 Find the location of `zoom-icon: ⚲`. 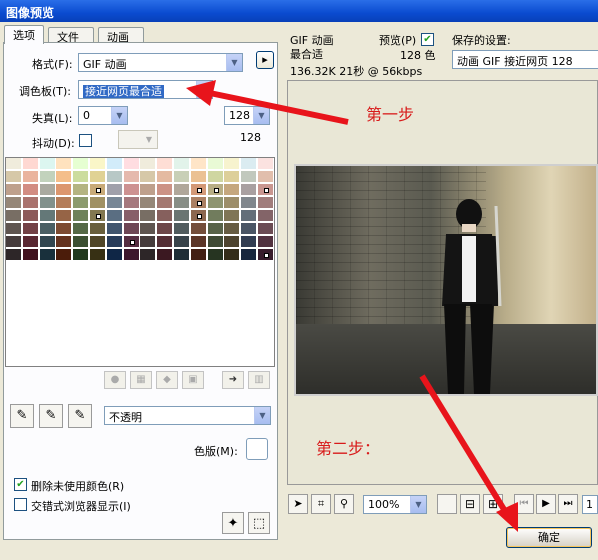

zoom-icon: ⚲ is located at coordinates (344, 504).